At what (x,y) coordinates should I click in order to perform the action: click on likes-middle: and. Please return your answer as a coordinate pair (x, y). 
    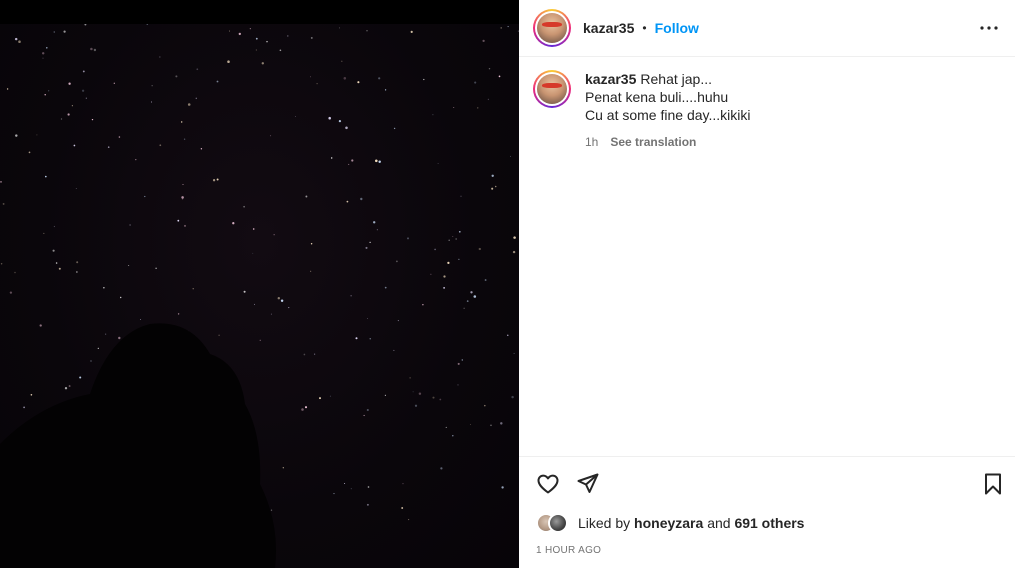
    Looking at the image, I should click on (719, 523).